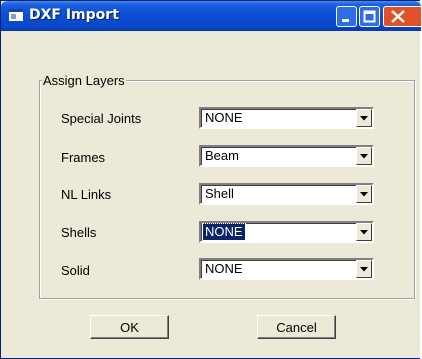 Image resolution: width=422 pixels, height=359 pixels. Describe the element at coordinates (286, 269) in the screenshot. I see `solid-combo: NONE` at that location.